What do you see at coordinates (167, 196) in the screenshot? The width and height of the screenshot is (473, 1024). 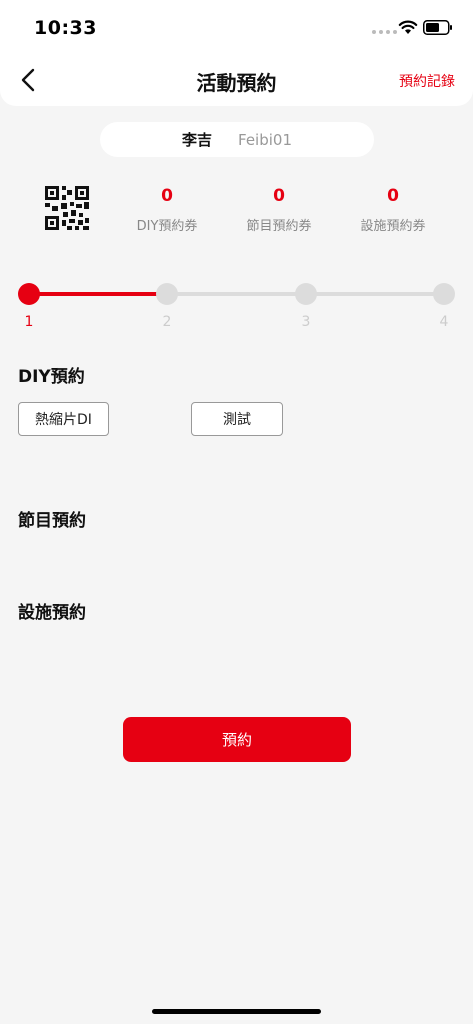 I see `coupon-diy-count: 0` at bounding box center [167, 196].